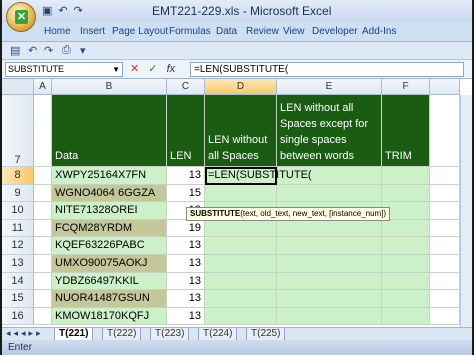  What do you see at coordinates (140, 31) in the screenshot?
I see `tab-page-layout: Page Layout` at bounding box center [140, 31].